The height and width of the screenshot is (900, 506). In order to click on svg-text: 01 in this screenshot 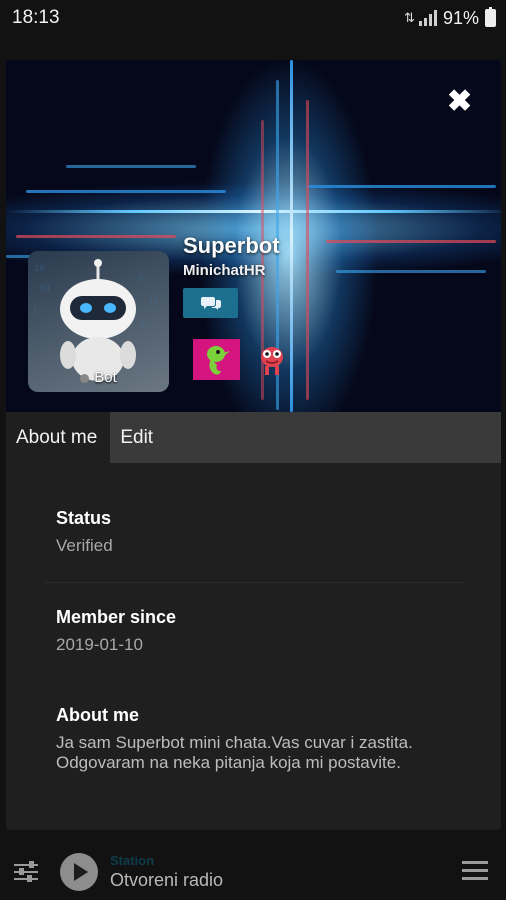, I will do `click(45, 289)`.